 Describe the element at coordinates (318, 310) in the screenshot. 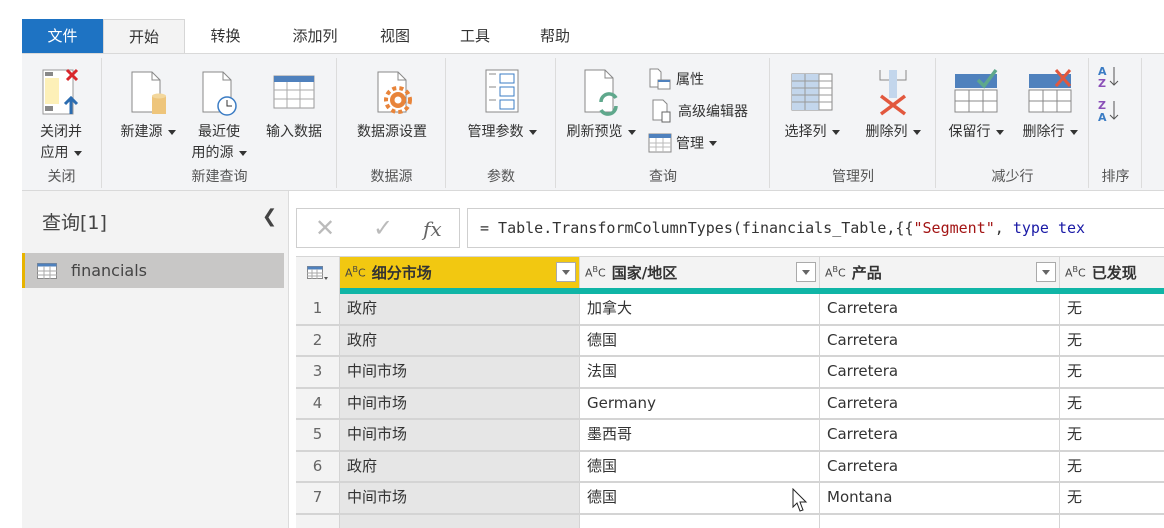

I see `row-number: 1` at that location.